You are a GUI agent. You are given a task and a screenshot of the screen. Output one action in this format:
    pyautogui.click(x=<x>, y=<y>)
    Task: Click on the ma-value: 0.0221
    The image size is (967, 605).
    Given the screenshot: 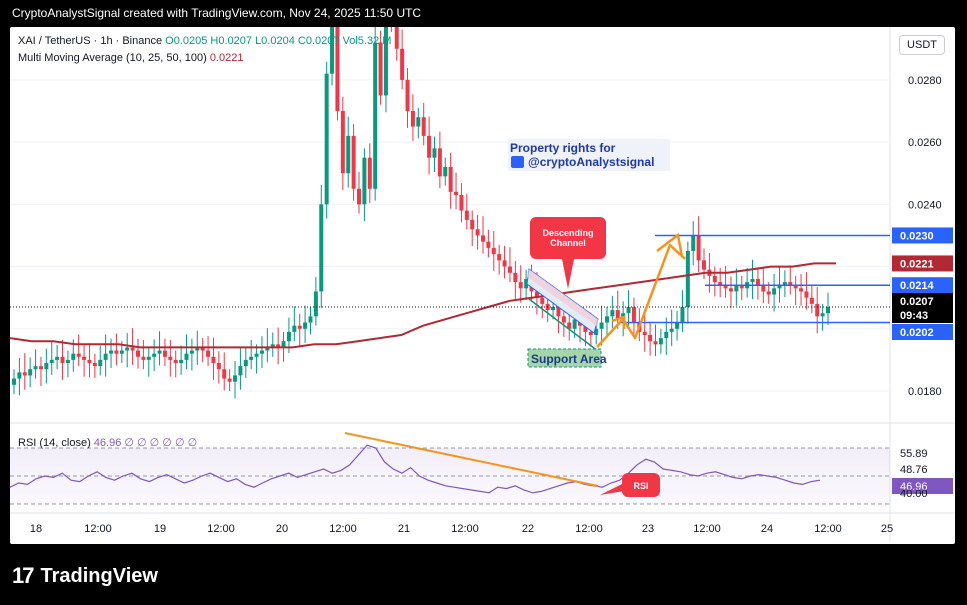 What is the action you would take?
    pyautogui.click(x=226, y=58)
    